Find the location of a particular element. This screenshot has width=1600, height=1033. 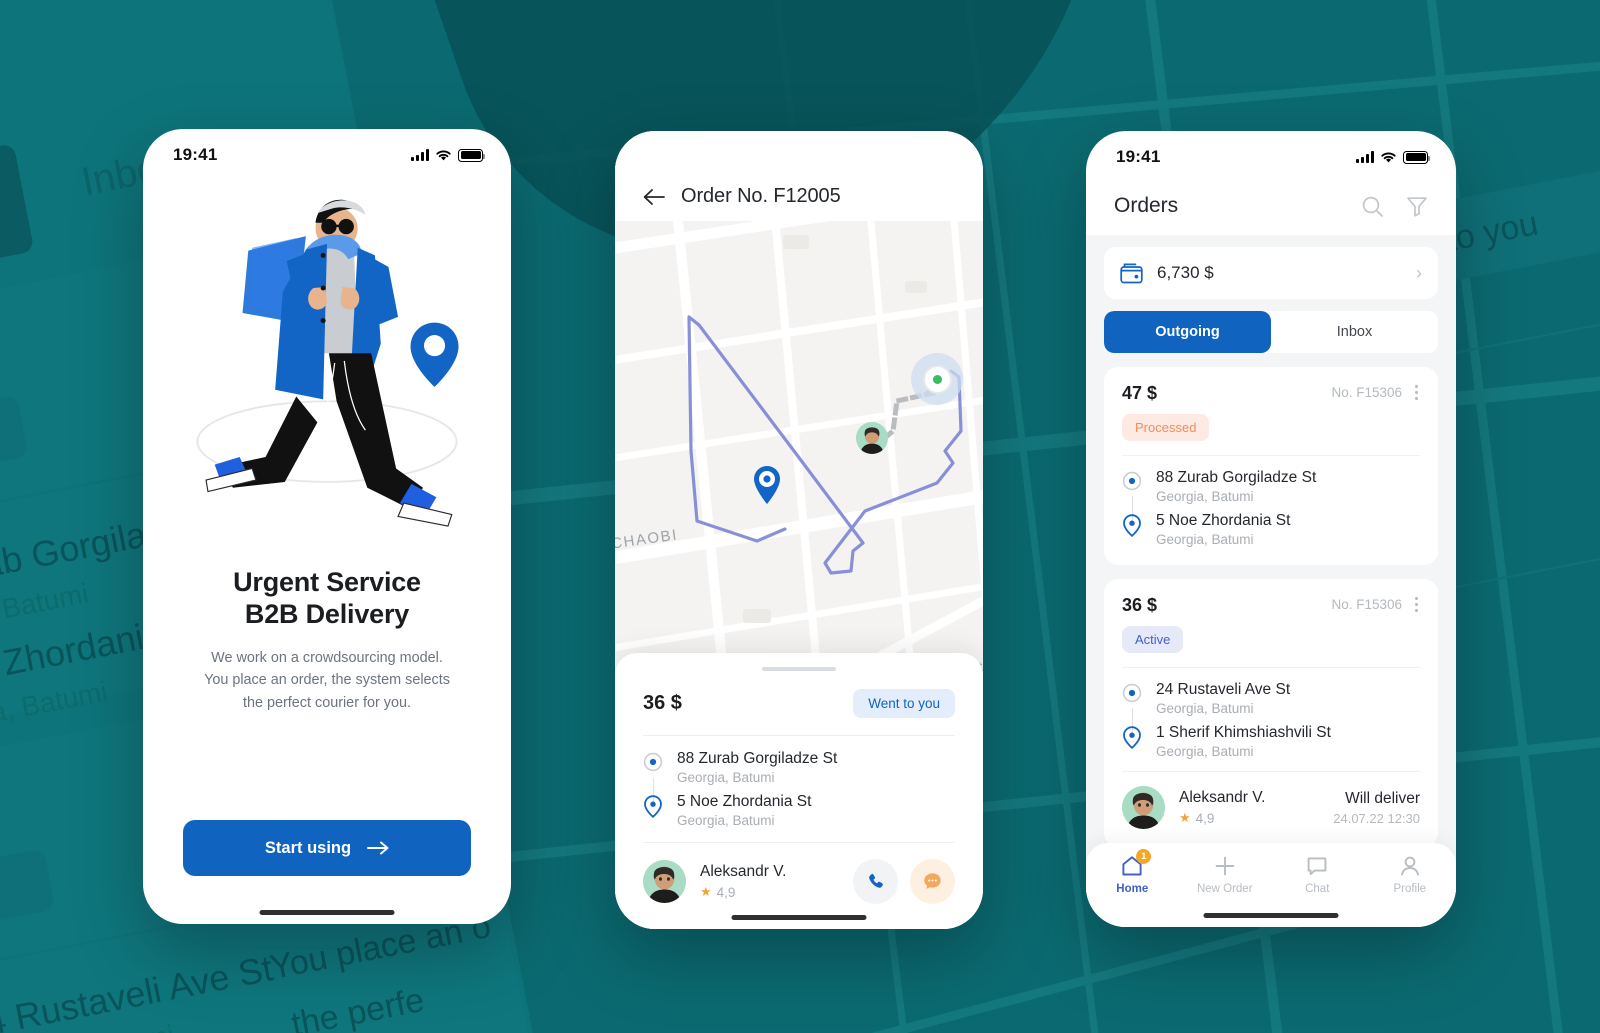

courier-rating-value: 4,9 is located at coordinates (1205, 818).